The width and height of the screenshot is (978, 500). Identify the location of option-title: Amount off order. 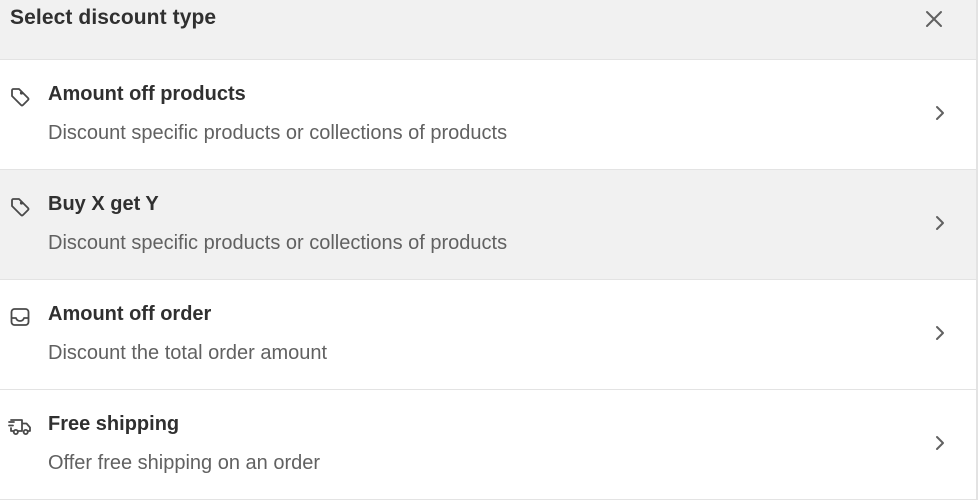
(130, 314).